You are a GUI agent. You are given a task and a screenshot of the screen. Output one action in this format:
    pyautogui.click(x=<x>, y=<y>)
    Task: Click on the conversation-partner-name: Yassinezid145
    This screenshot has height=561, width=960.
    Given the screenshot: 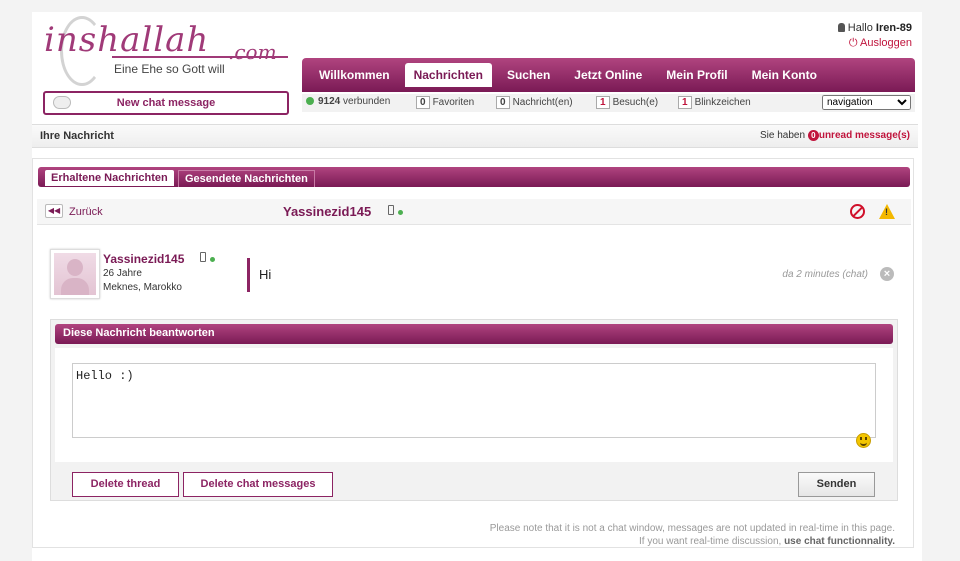 What is the action you would take?
    pyautogui.click(x=327, y=211)
    